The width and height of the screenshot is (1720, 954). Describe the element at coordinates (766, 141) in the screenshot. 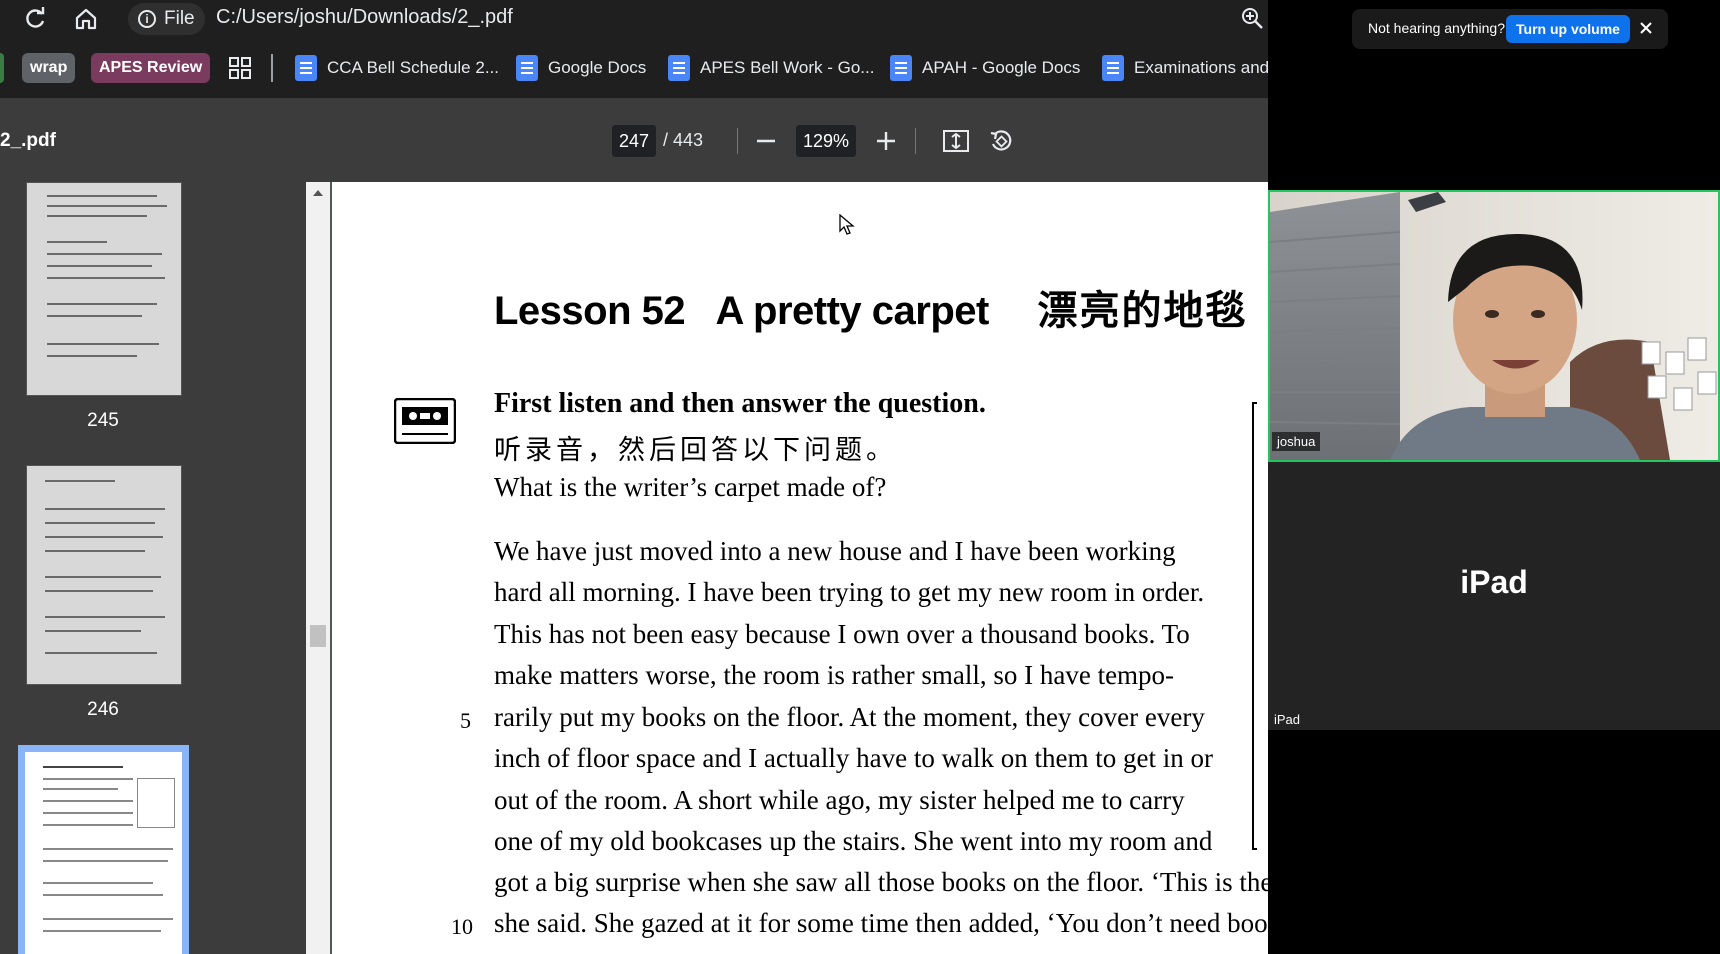

I see `zoom-out-icon` at that location.